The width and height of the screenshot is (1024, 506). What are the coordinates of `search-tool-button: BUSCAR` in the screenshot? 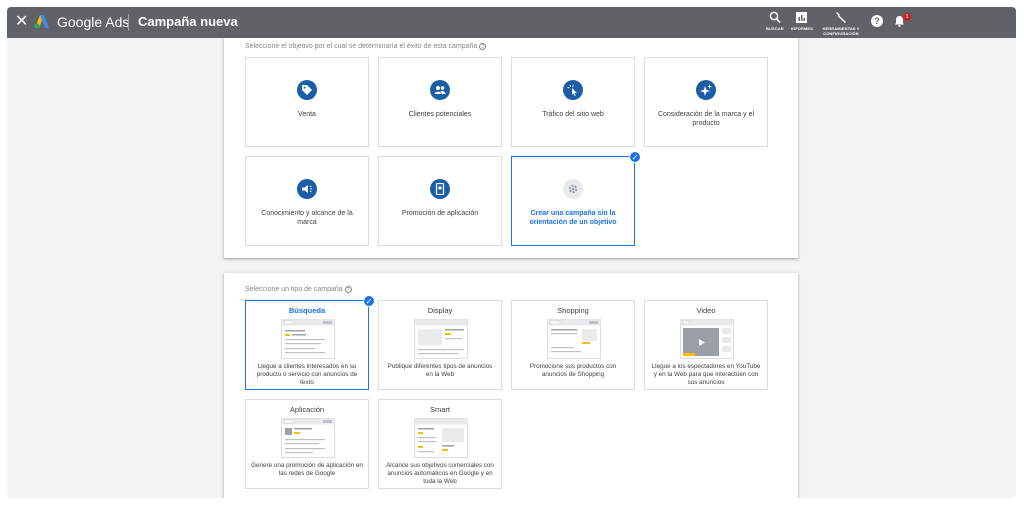 It's located at (775, 21).